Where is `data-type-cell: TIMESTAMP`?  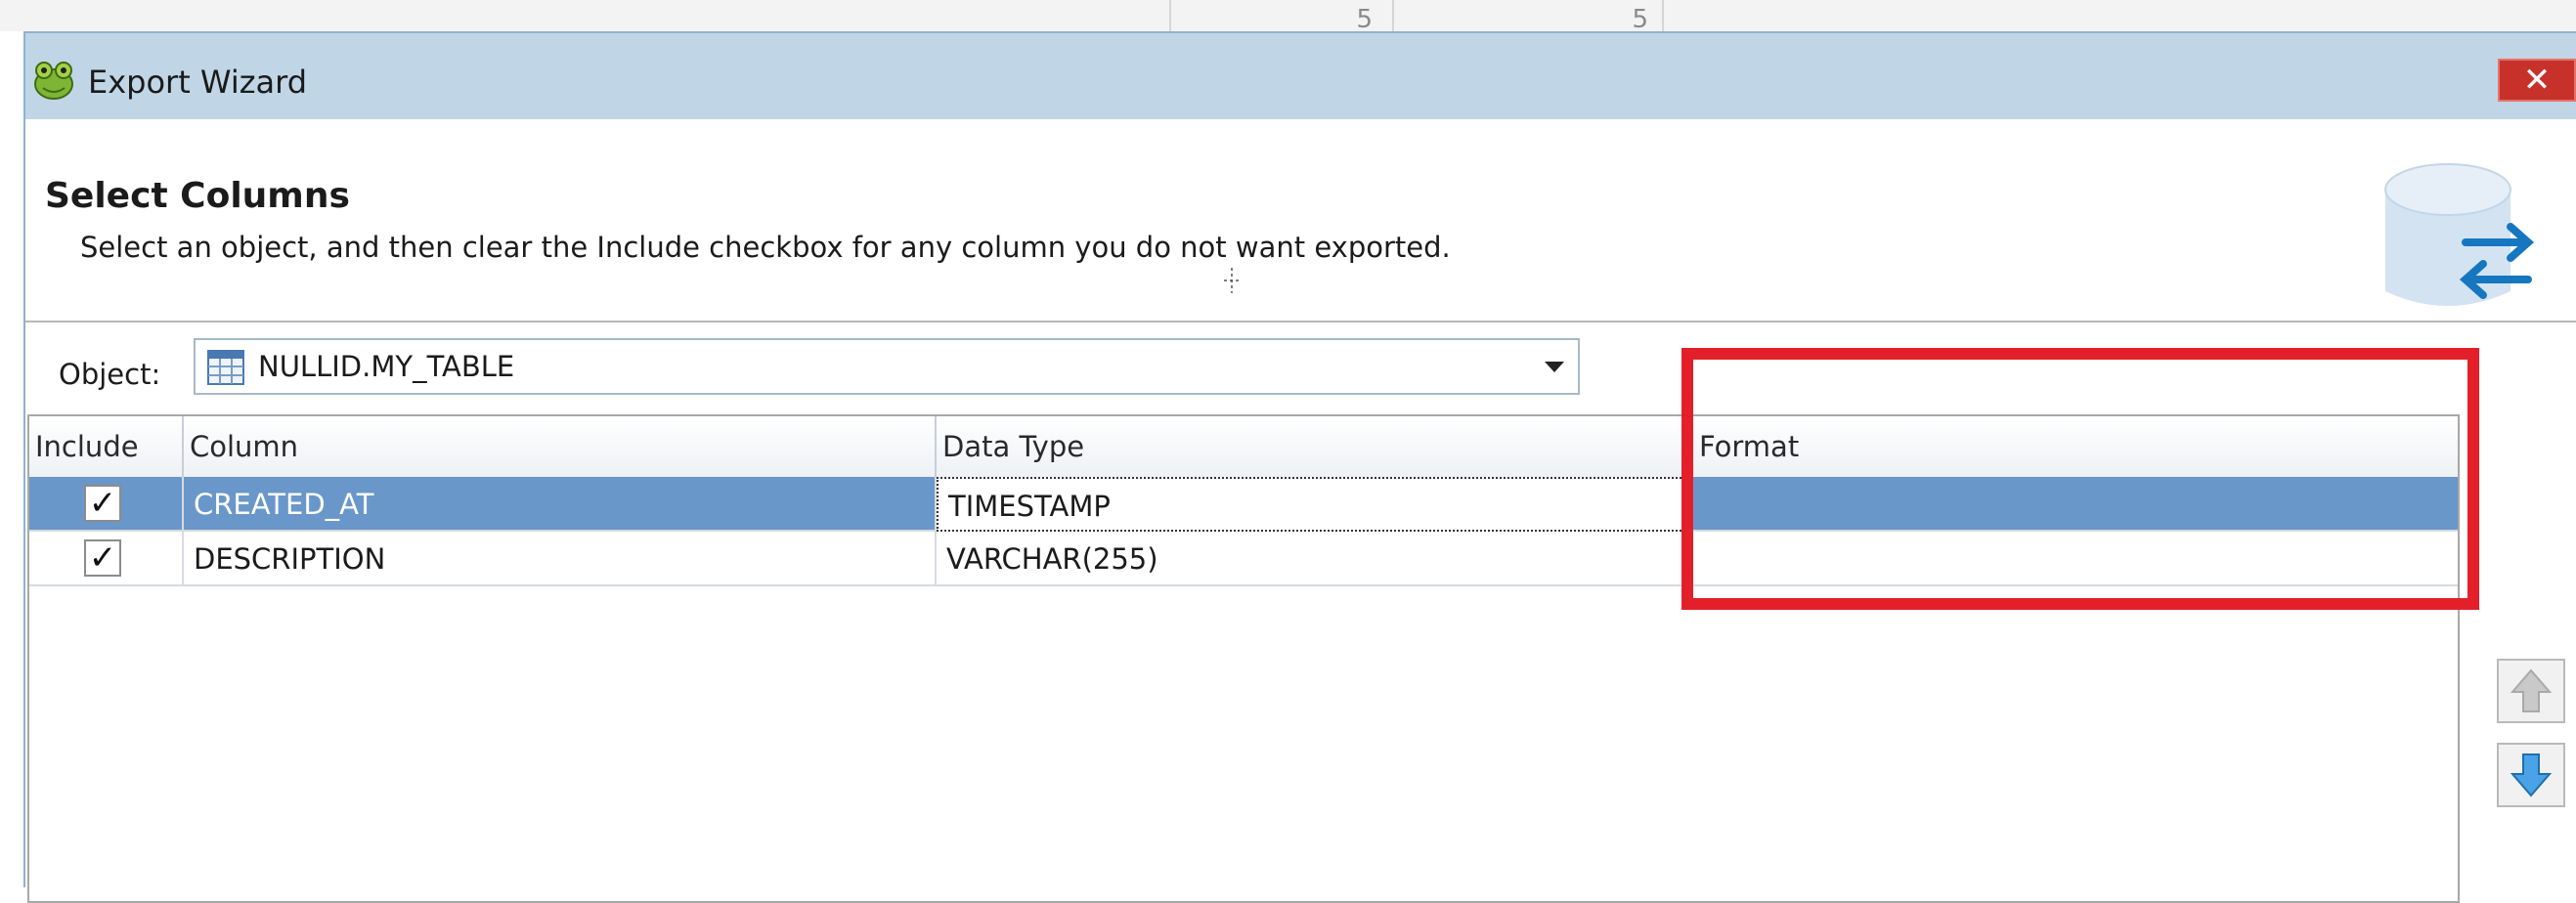
data-type-cell: TIMESTAMP is located at coordinates (1315, 505).